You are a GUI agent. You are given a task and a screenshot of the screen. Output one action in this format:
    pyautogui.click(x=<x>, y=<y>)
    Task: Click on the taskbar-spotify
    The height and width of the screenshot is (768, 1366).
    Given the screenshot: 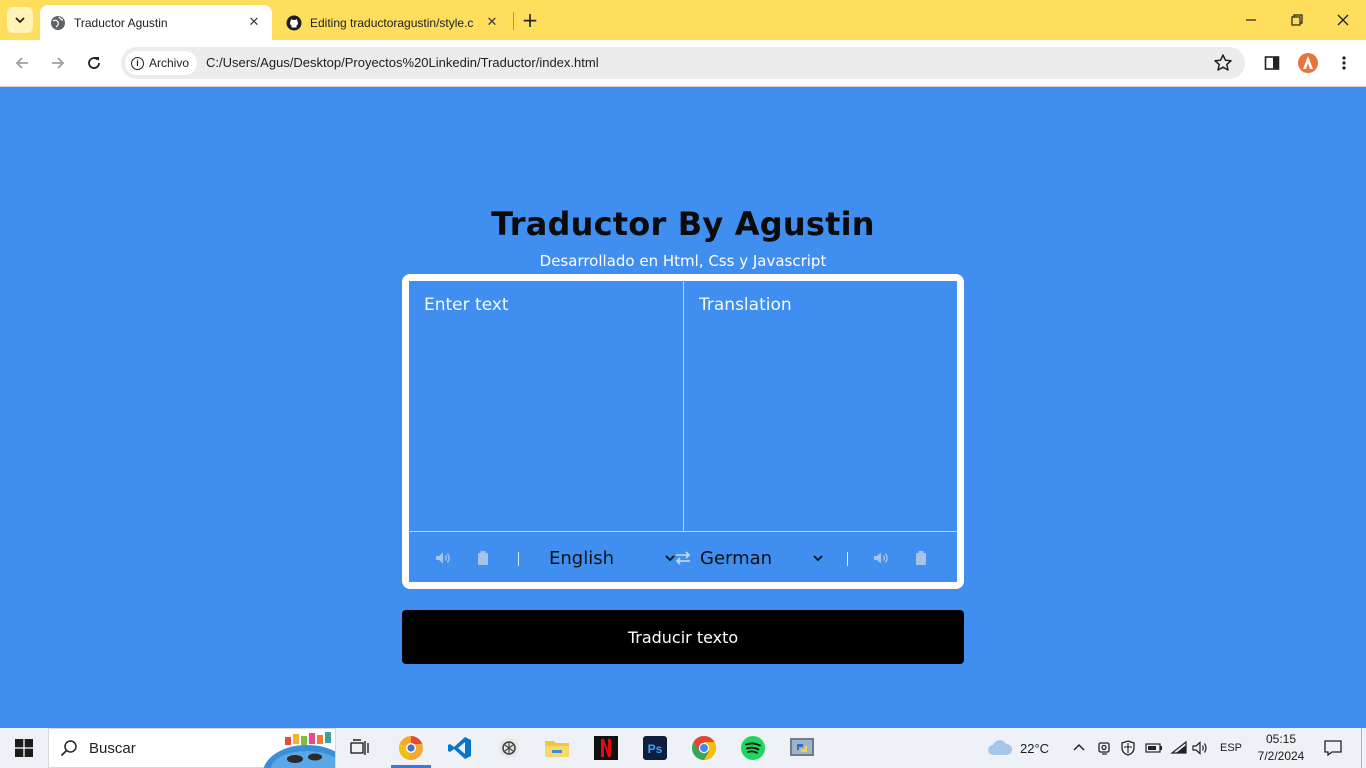 What is the action you would take?
    pyautogui.click(x=753, y=748)
    